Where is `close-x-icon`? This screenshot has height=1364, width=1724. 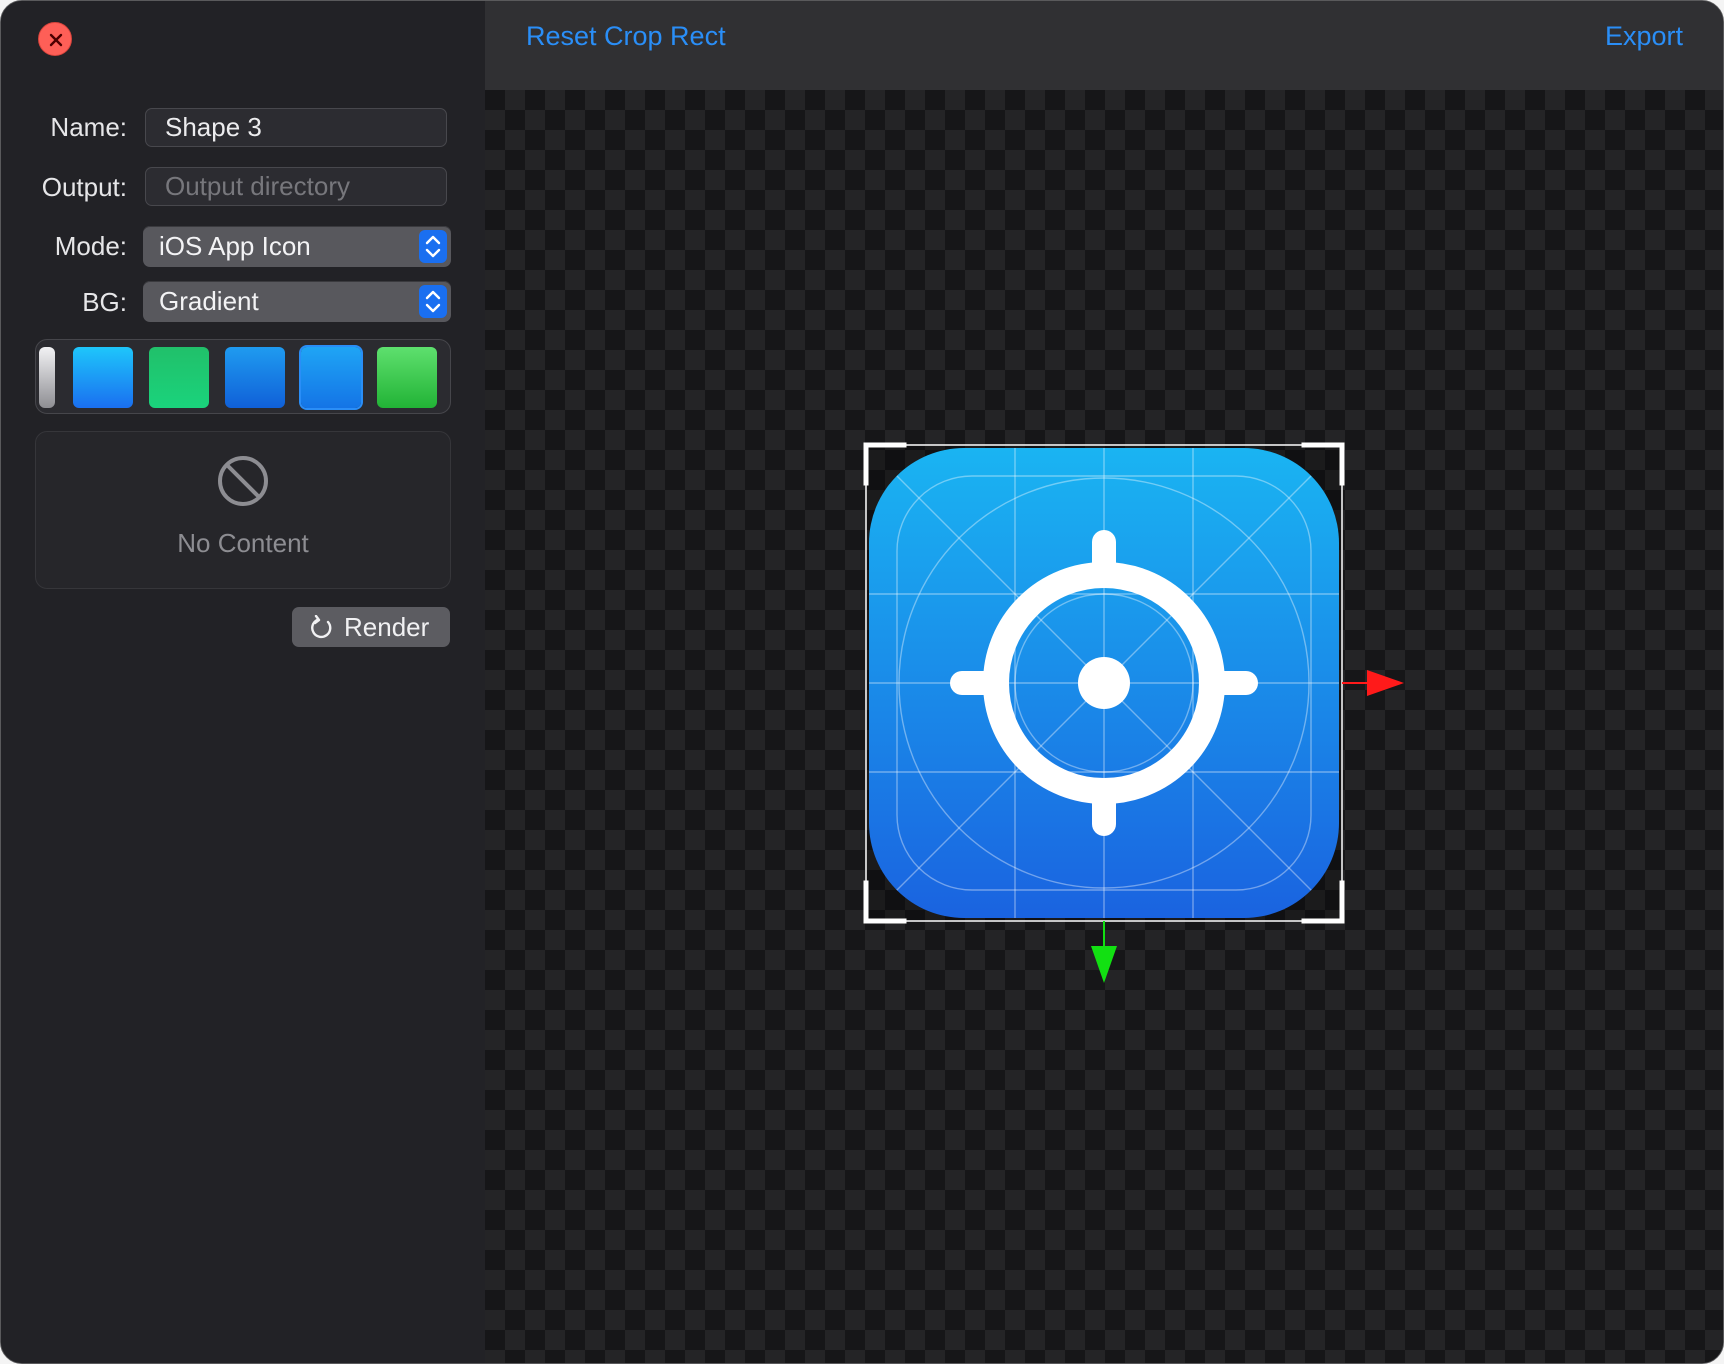 close-x-icon is located at coordinates (56, 40).